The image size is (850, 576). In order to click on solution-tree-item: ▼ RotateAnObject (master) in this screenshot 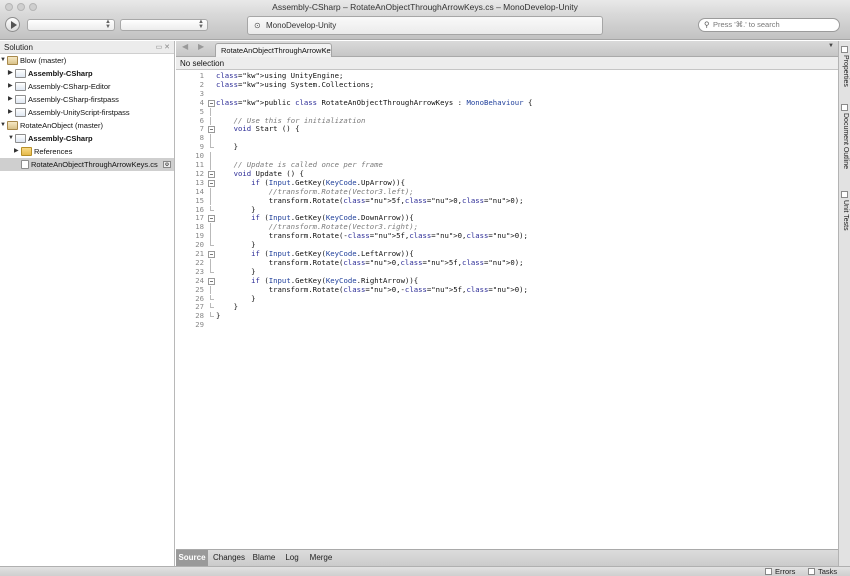, I will do `click(87, 125)`.